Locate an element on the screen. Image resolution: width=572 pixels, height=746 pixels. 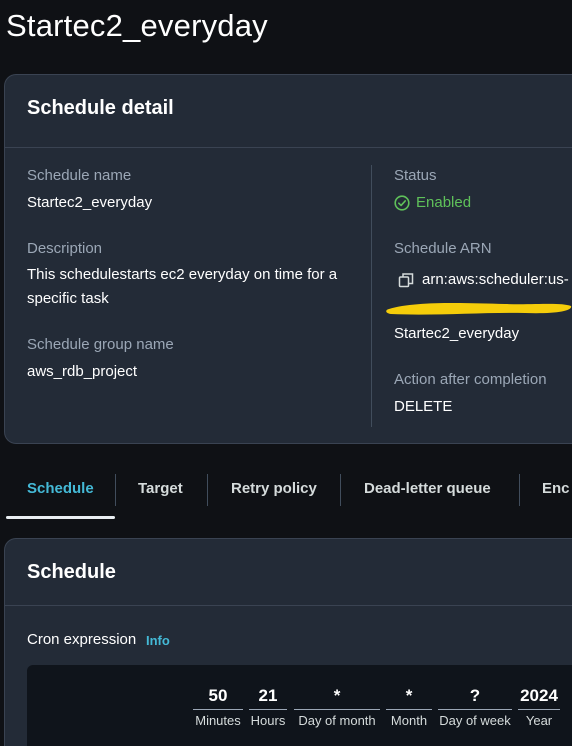
cron-caption: Day of month is located at coordinates (337, 720).